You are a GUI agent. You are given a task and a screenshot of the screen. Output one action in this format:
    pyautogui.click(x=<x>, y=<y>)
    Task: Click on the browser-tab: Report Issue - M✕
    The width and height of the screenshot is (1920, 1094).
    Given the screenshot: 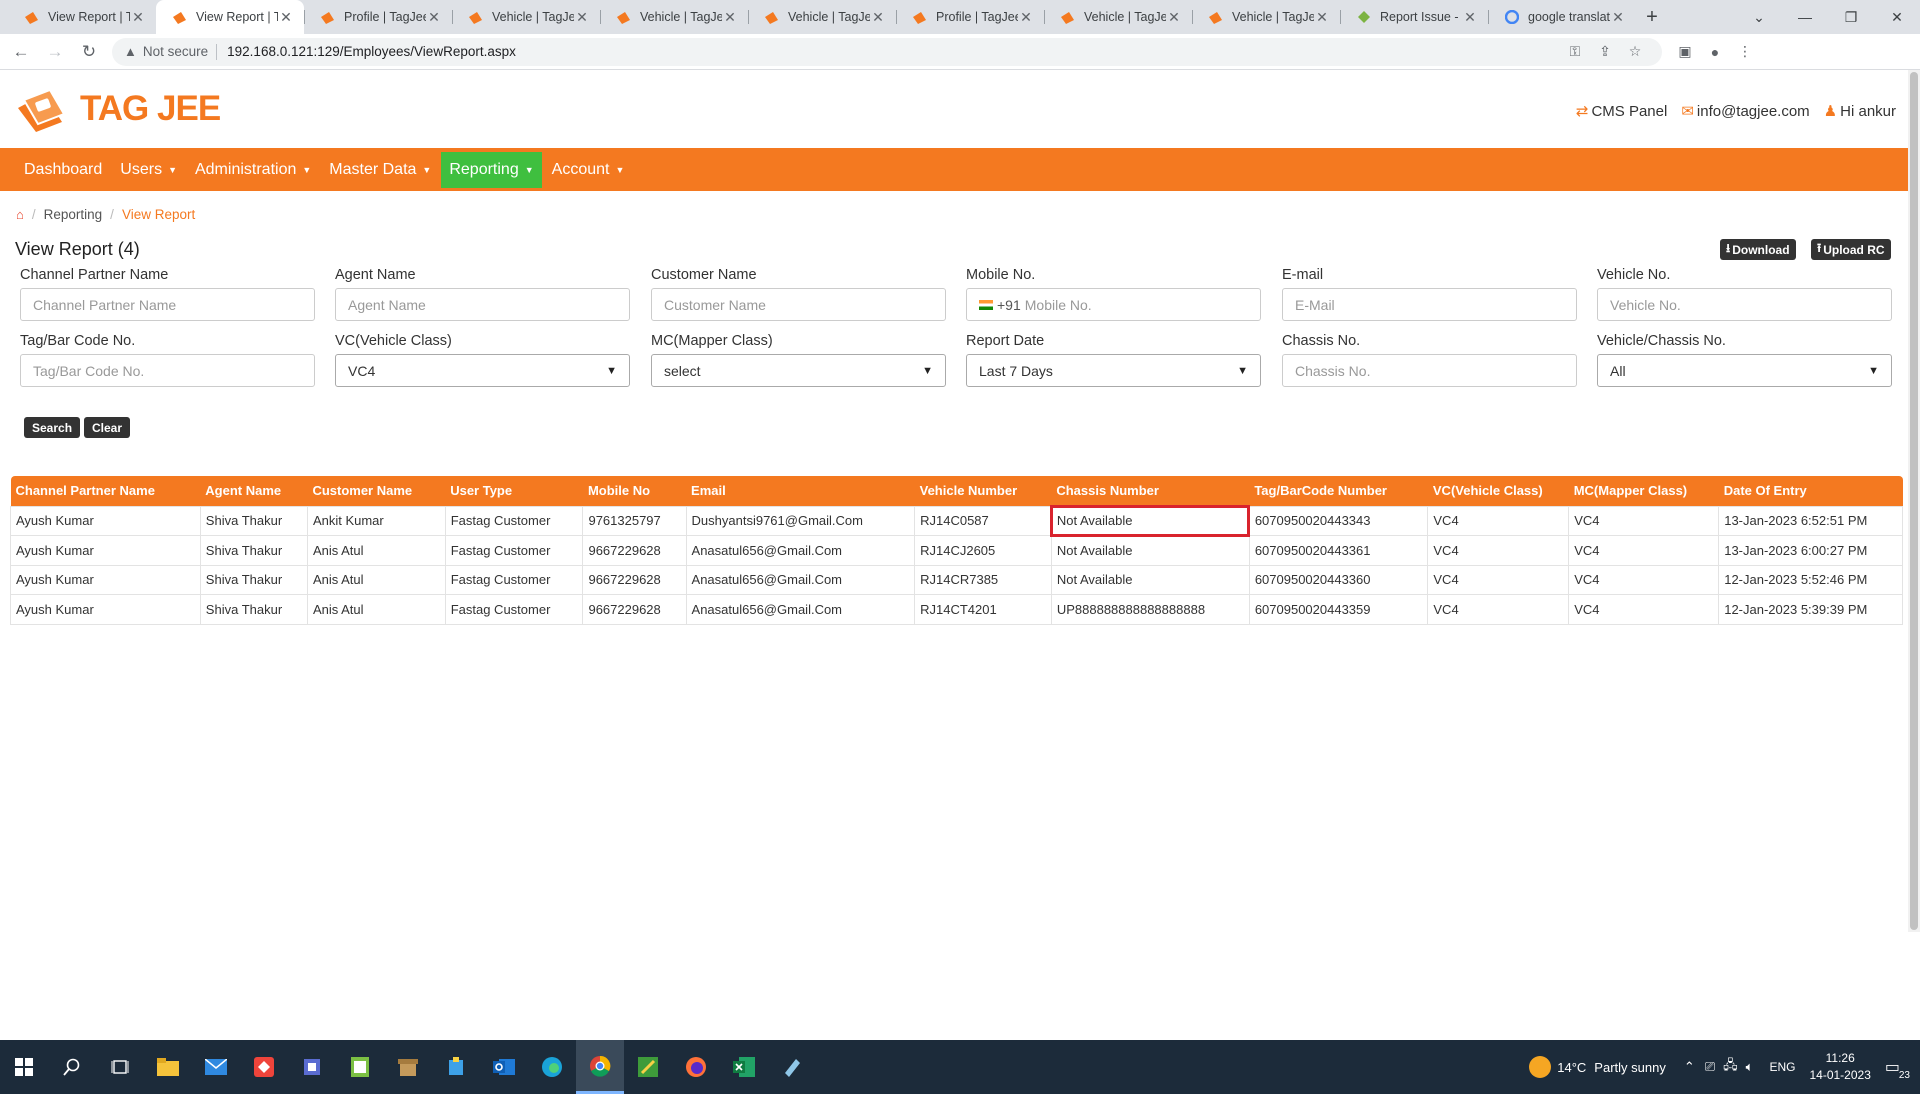 What is the action you would take?
    pyautogui.click(x=1414, y=17)
    